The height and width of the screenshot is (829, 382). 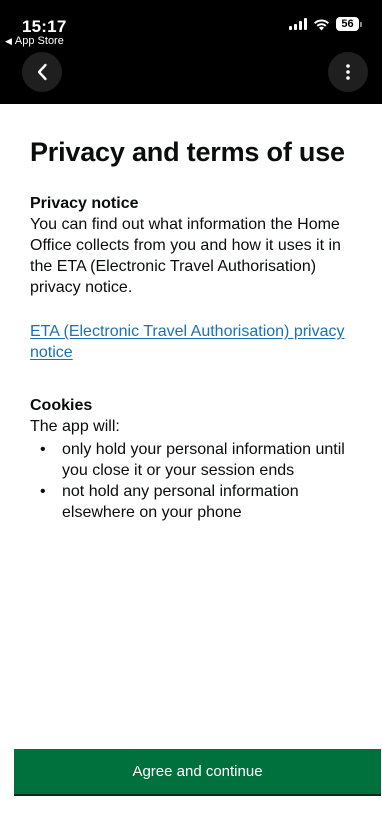 I want to click on cellular-signal-icon, so click(x=298, y=24).